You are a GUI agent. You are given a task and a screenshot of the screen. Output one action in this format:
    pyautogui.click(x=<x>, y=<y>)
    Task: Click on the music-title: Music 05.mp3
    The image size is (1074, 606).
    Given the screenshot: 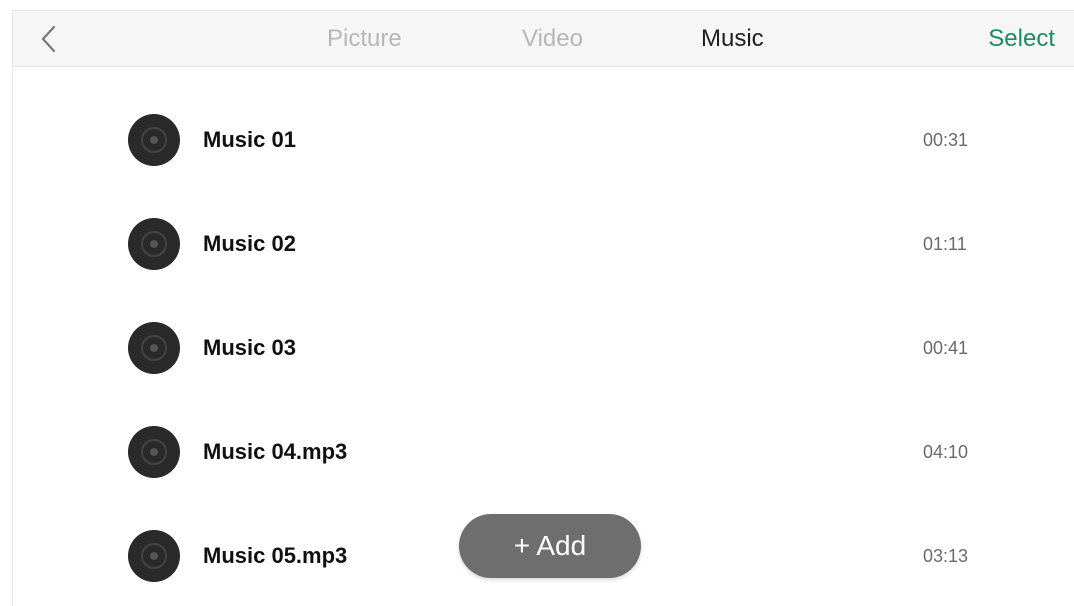 What is the action you would take?
    pyautogui.click(x=275, y=555)
    